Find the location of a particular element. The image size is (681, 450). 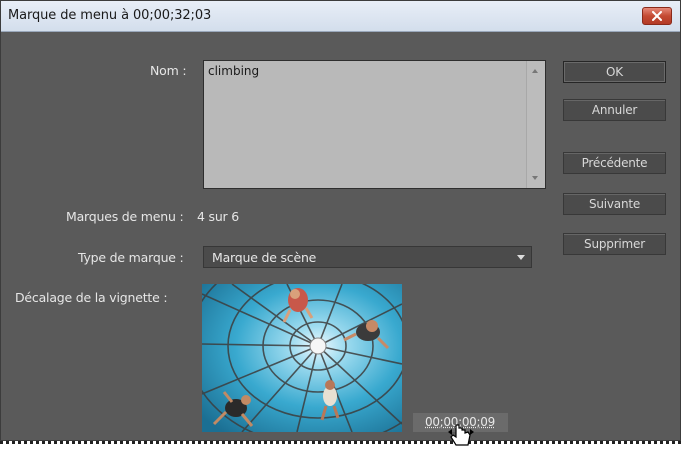

dropdown-arrow-icon is located at coordinates (521, 257).